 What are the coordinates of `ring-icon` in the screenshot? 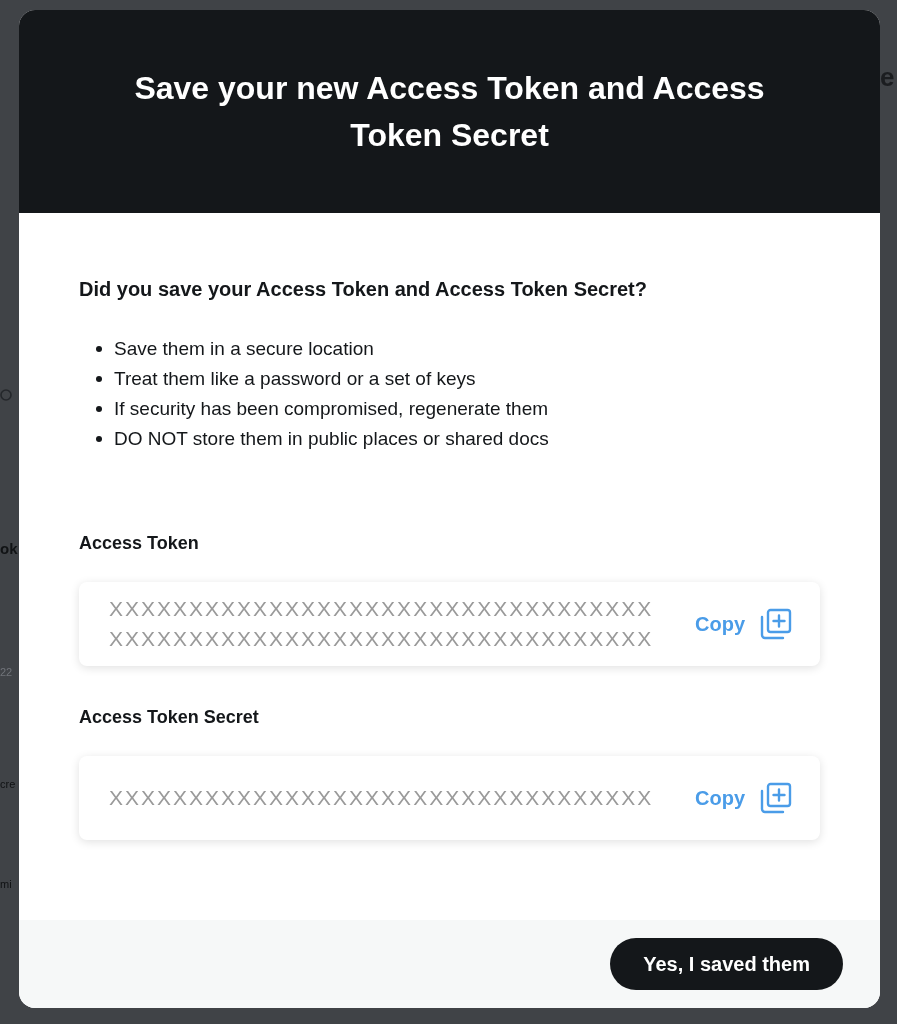 It's located at (6, 395).